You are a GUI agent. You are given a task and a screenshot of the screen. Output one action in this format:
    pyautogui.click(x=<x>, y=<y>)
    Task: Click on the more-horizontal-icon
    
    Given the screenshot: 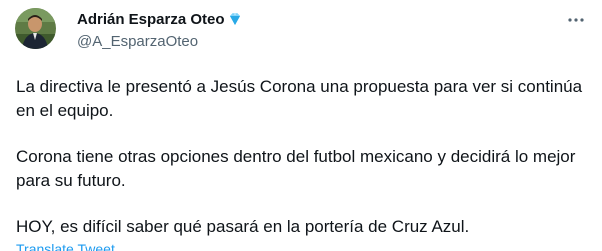 What is the action you would take?
    pyautogui.click(x=576, y=20)
    